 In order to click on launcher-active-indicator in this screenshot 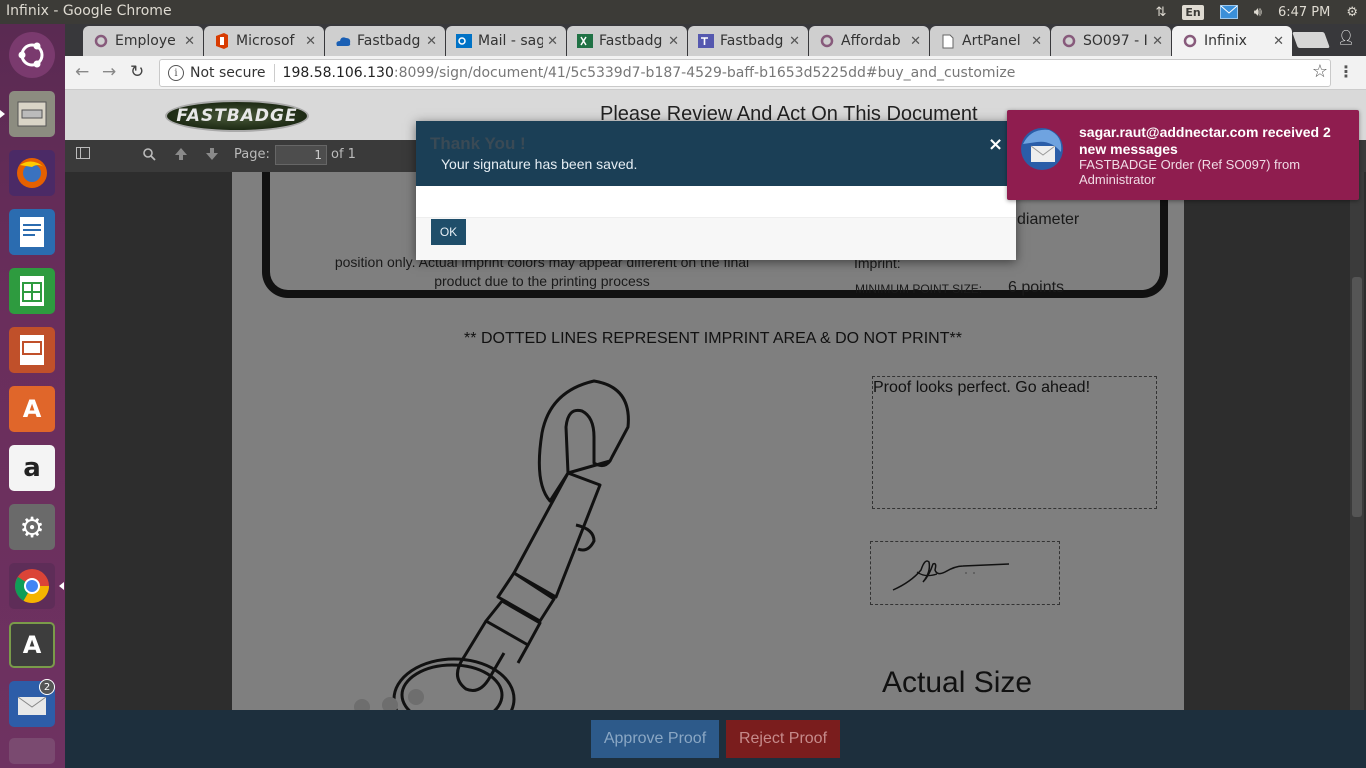, I will do `click(2, 114)`.